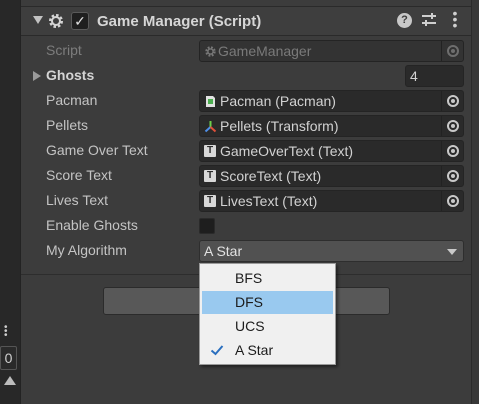 The width and height of the screenshot is (479, 404). I want to click on algorithm-dropdown-menu: BFS DFS UCS A Star, so click(267, 314).